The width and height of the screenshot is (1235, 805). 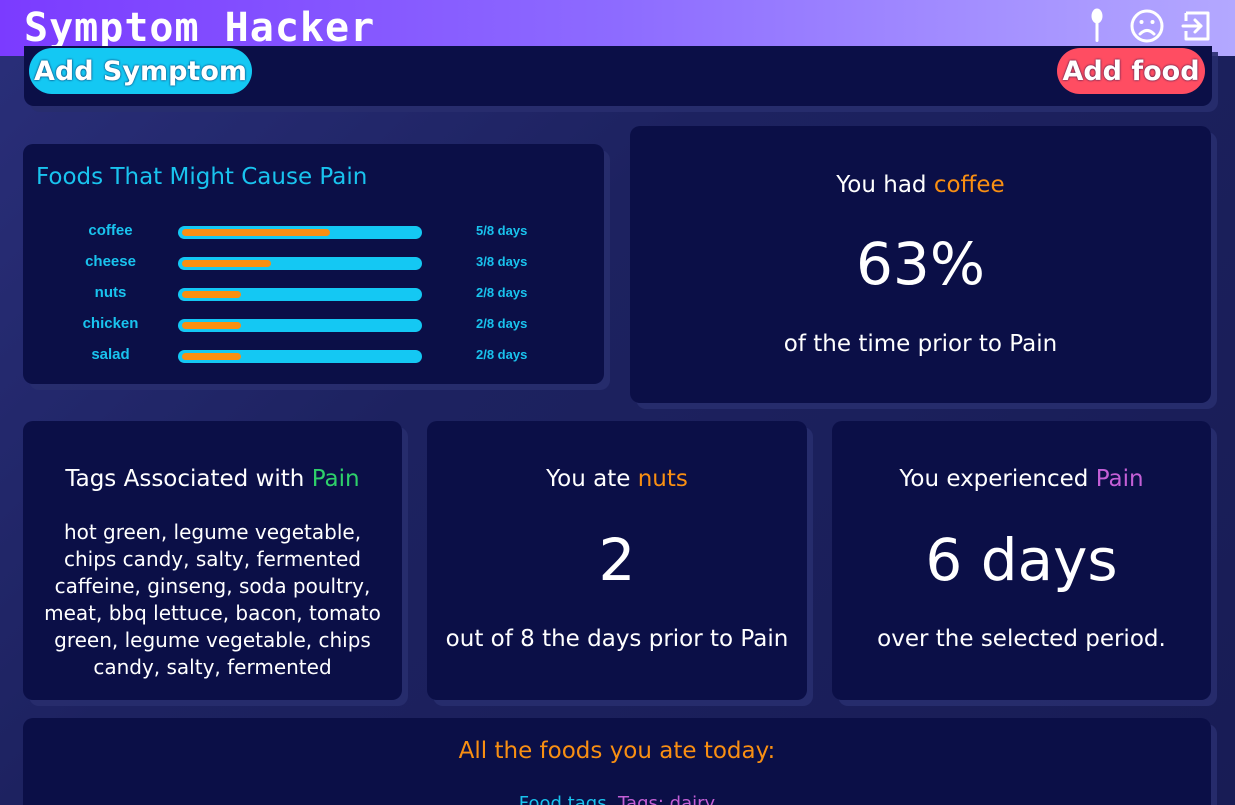 What do you see at coordinates (617, 799) in the screenshot?
I see `today-tags-line: Food tags Tags: dairy` at bounding box center [617, 799].